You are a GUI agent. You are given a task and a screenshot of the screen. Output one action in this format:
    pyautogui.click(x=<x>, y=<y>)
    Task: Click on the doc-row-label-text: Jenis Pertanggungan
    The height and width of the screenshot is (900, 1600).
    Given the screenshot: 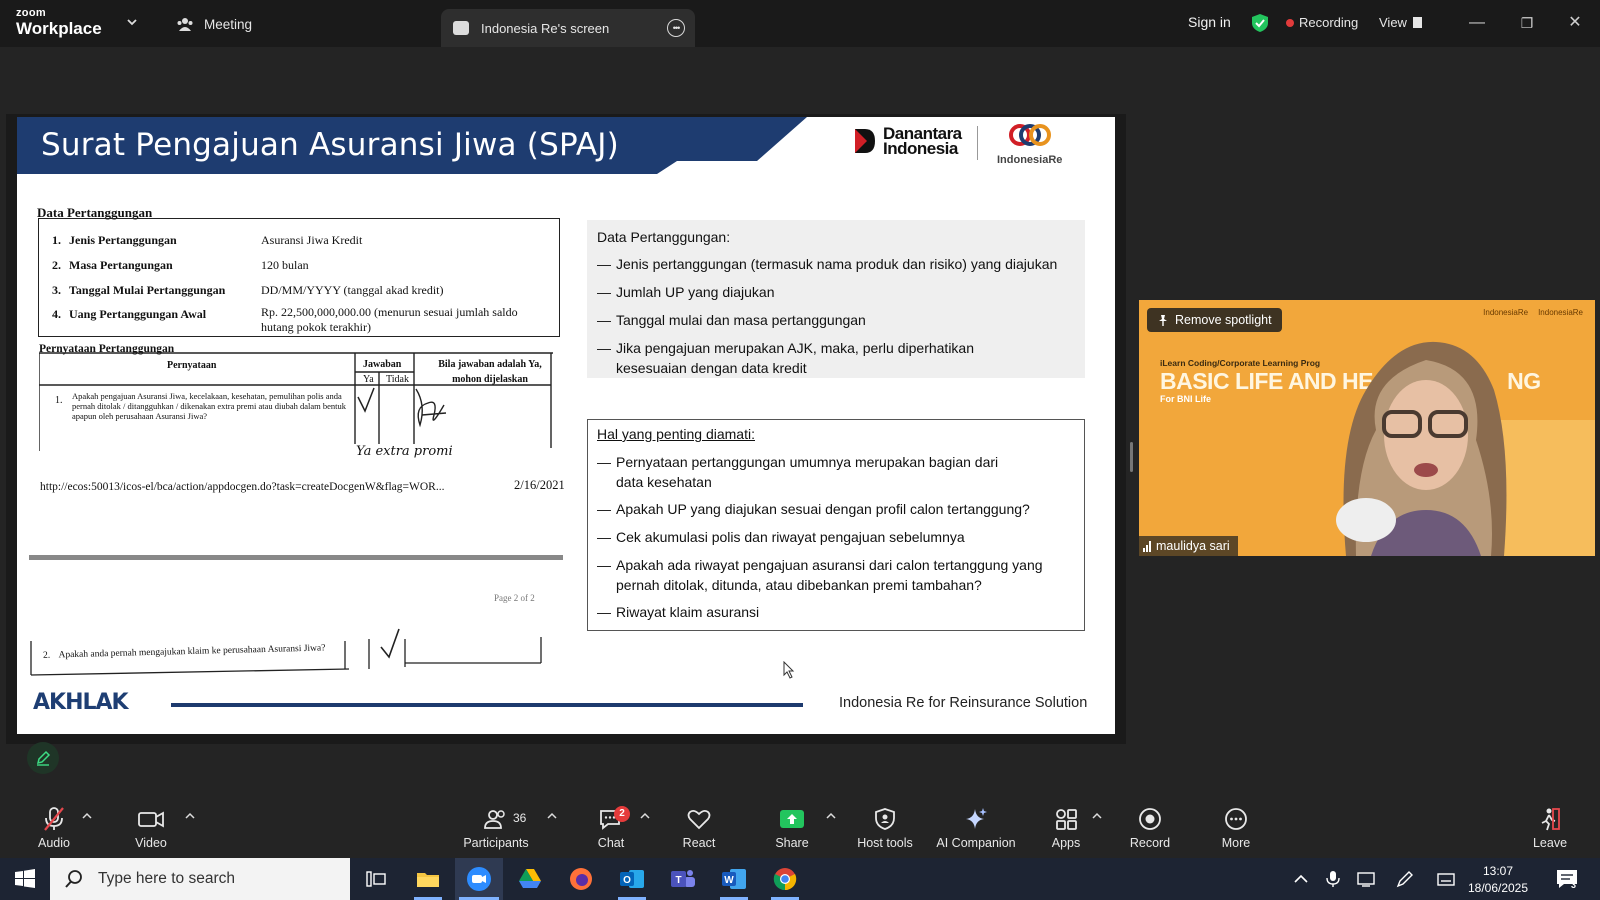 What is the action you would take?
    pyautogui.click(x=123, y=240)
    